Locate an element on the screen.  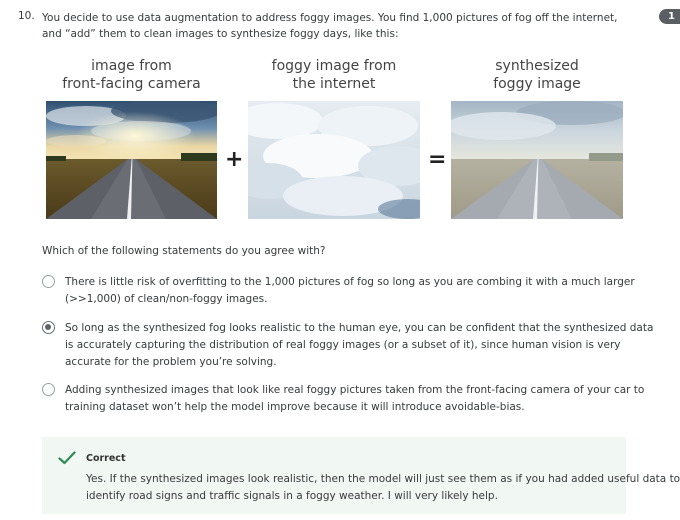
road-camera-image is located at coordinates (131, 160).